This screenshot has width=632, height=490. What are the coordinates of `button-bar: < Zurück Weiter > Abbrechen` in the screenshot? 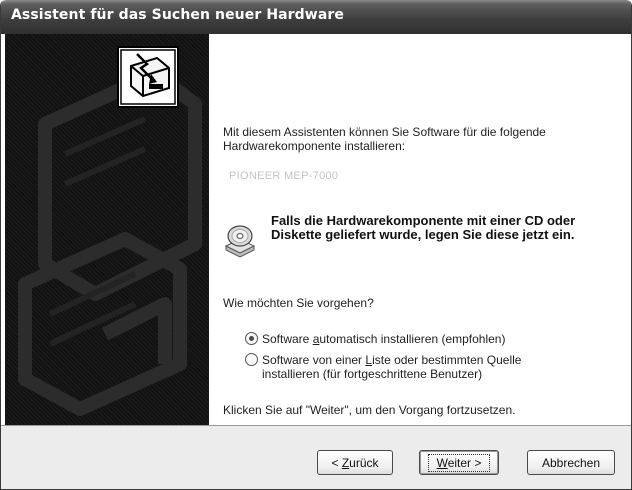 It's located at (316, 457).